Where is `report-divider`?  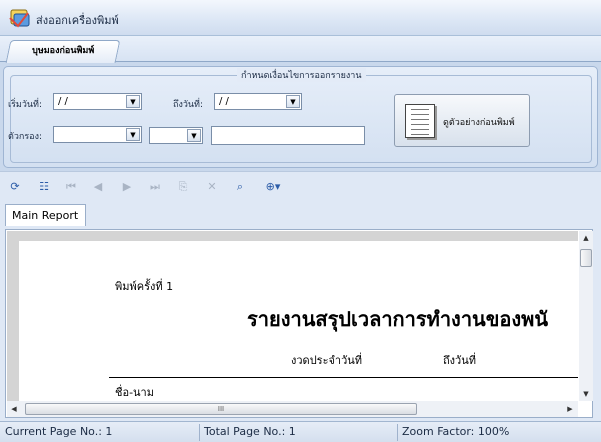
report-divider is located at coordinates (343, 377).